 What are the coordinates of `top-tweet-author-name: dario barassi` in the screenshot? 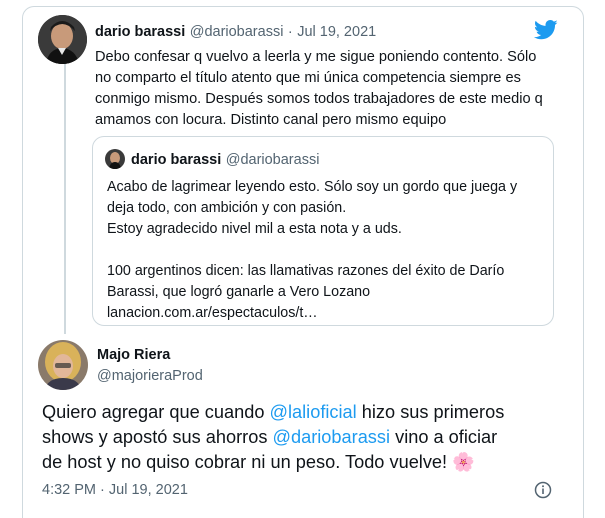 It's located at (140, 32).